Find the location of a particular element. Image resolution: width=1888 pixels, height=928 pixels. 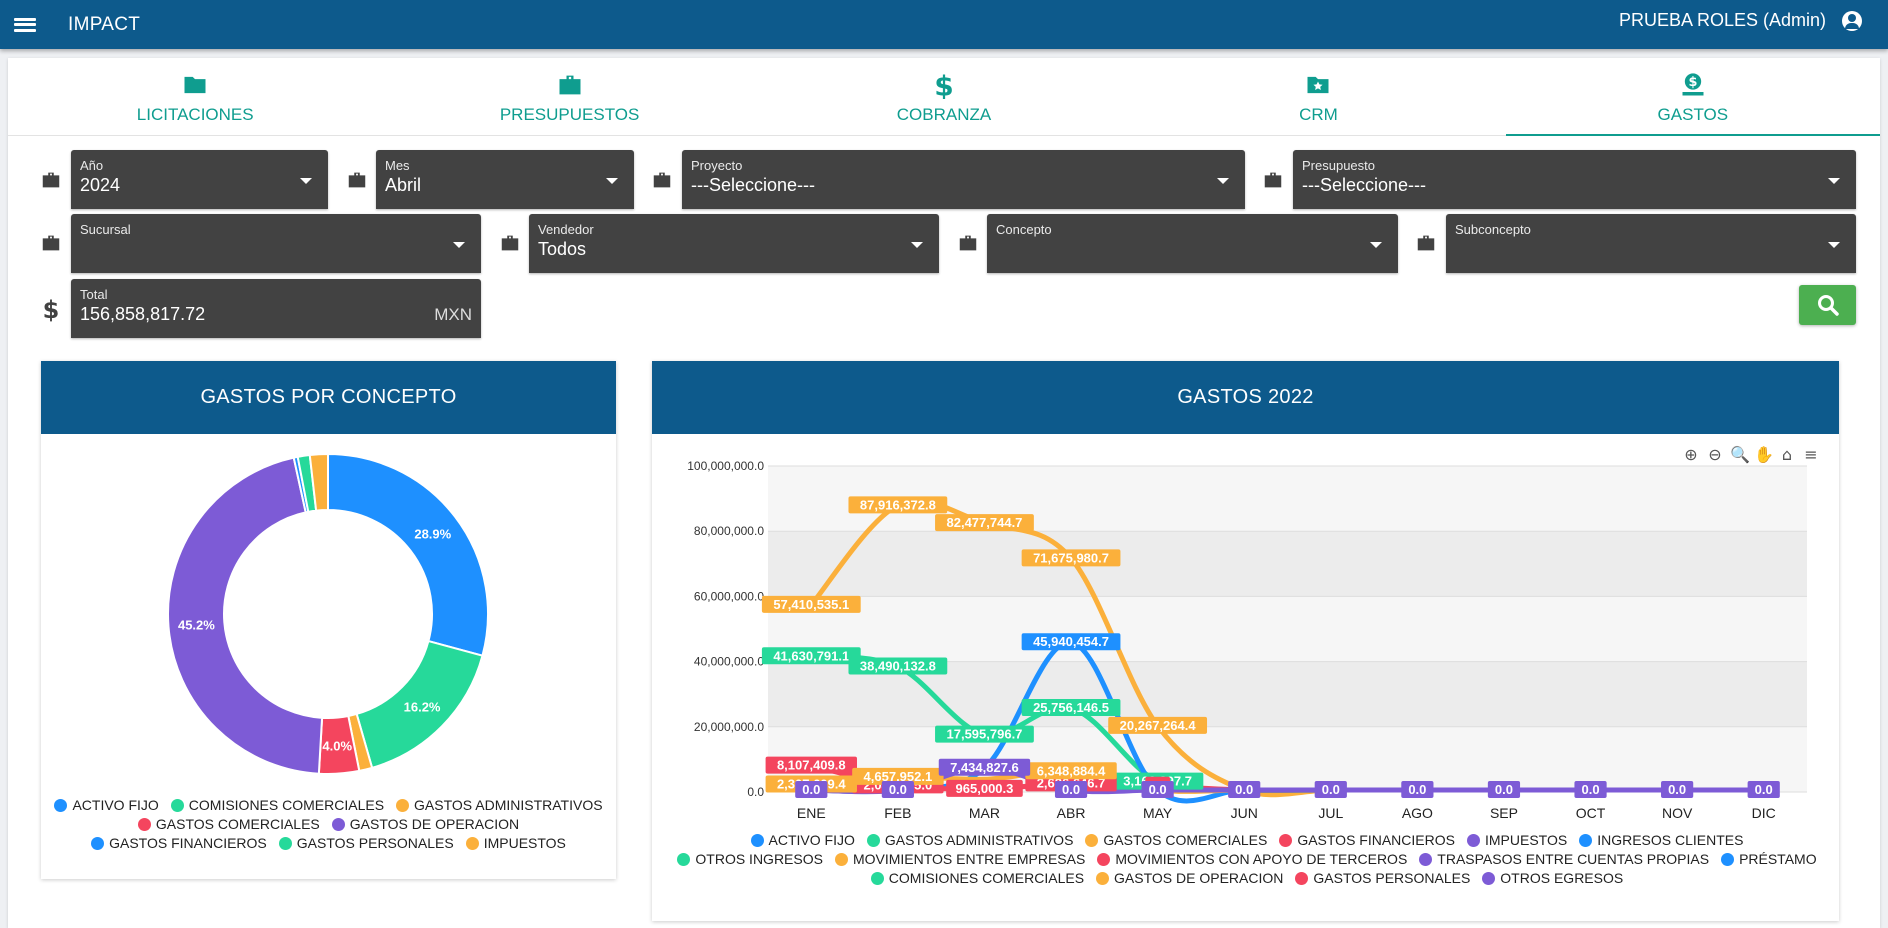

legend-label: COMISIONES COMERCIALES is located at coordinates (286, 805).